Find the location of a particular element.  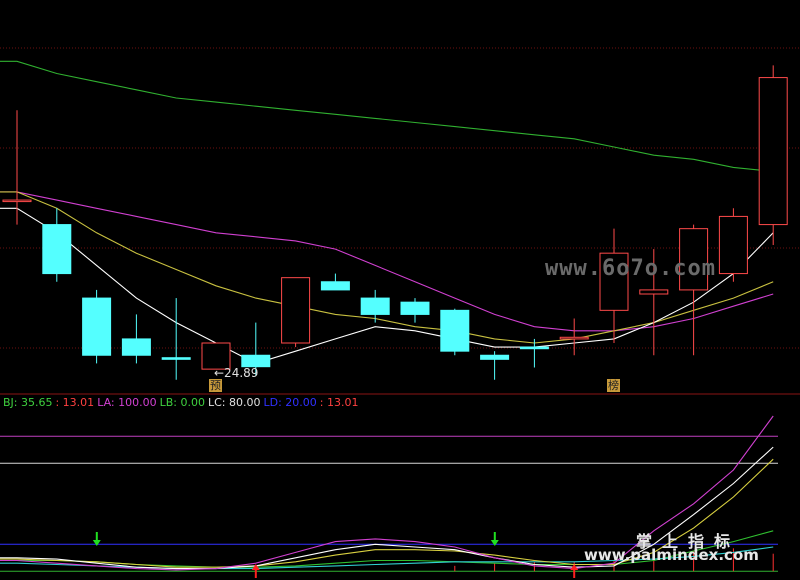

legend-item: LB: 0.00 is located at coordinates (182, 402).